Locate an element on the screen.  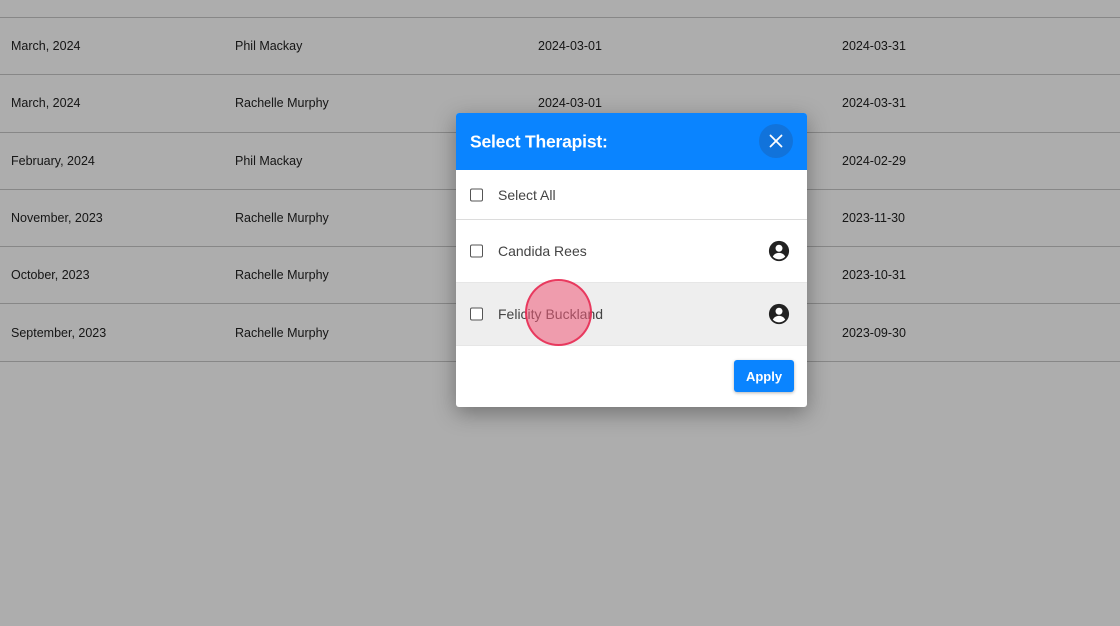
dialog-header: Select Therapist: is located at coordinates (631, 141).